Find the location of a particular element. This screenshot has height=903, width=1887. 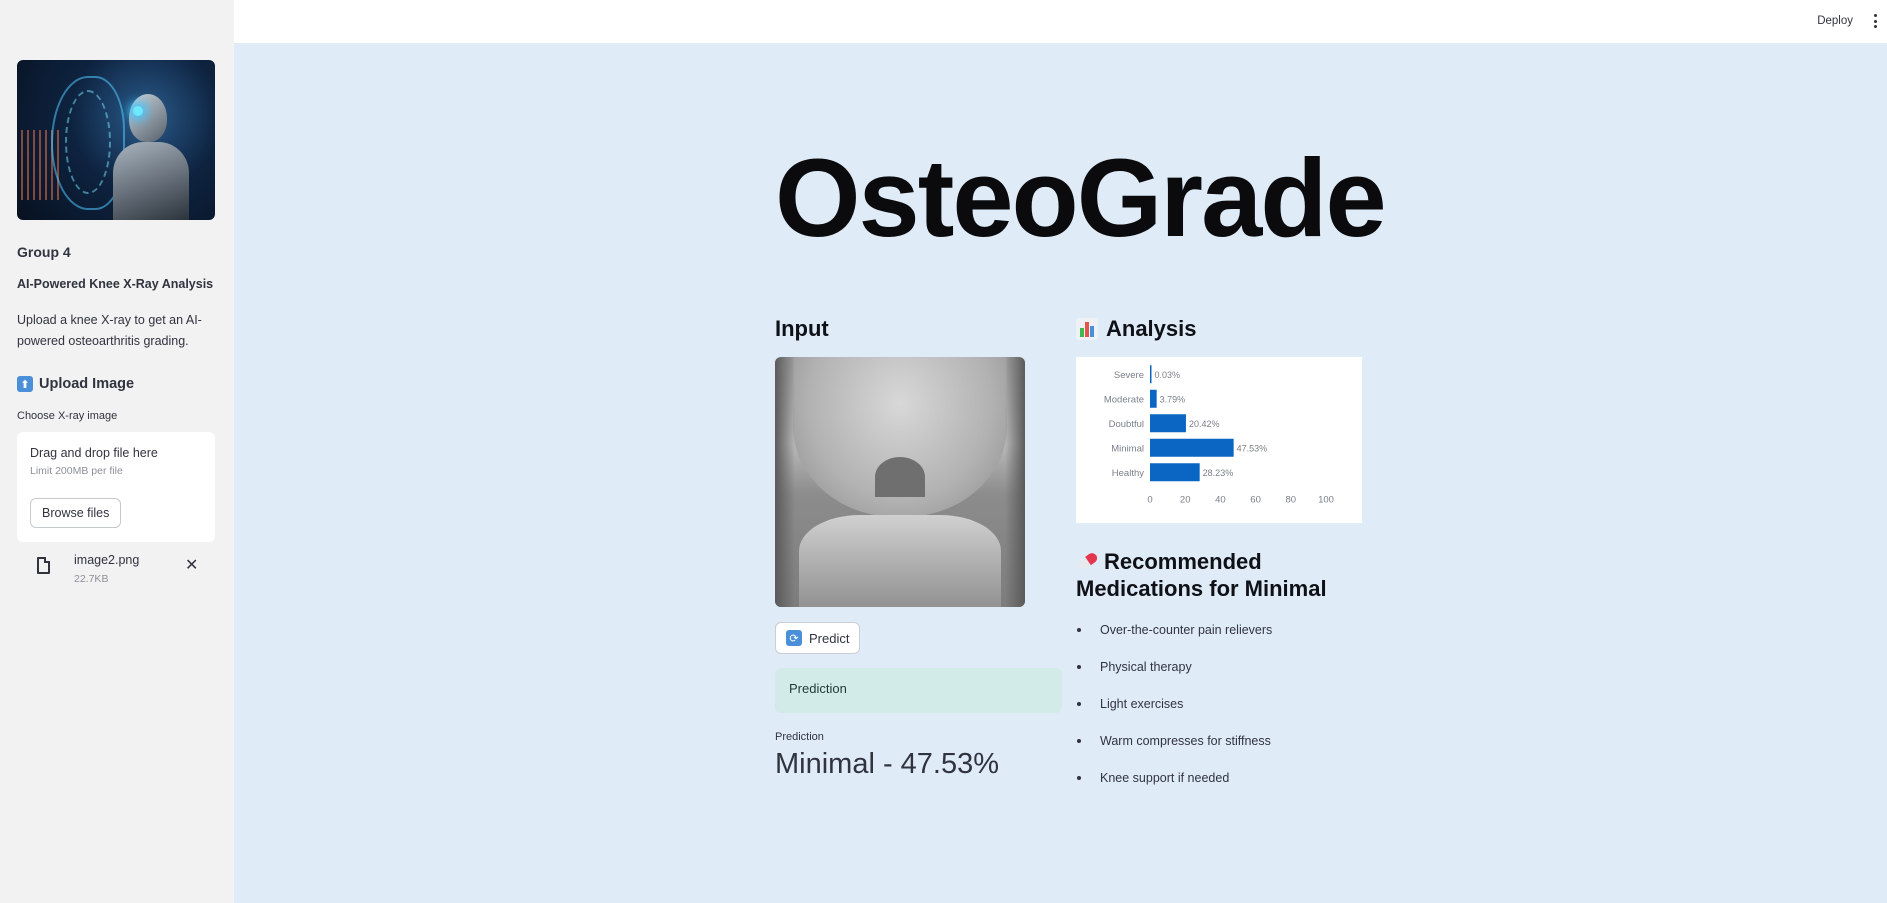

file-name: image2.png is located at coordinates (107, 560).